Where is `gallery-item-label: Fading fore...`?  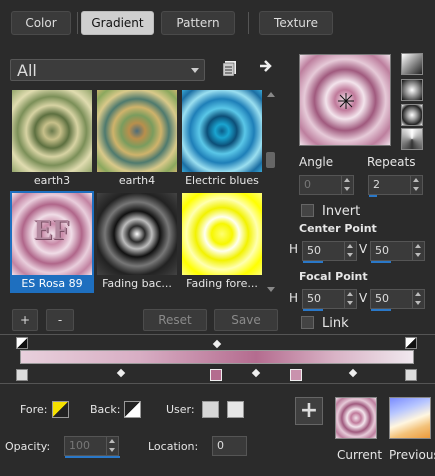
gallery-item-label: Fading fore... is located at coordinates (222, 283).